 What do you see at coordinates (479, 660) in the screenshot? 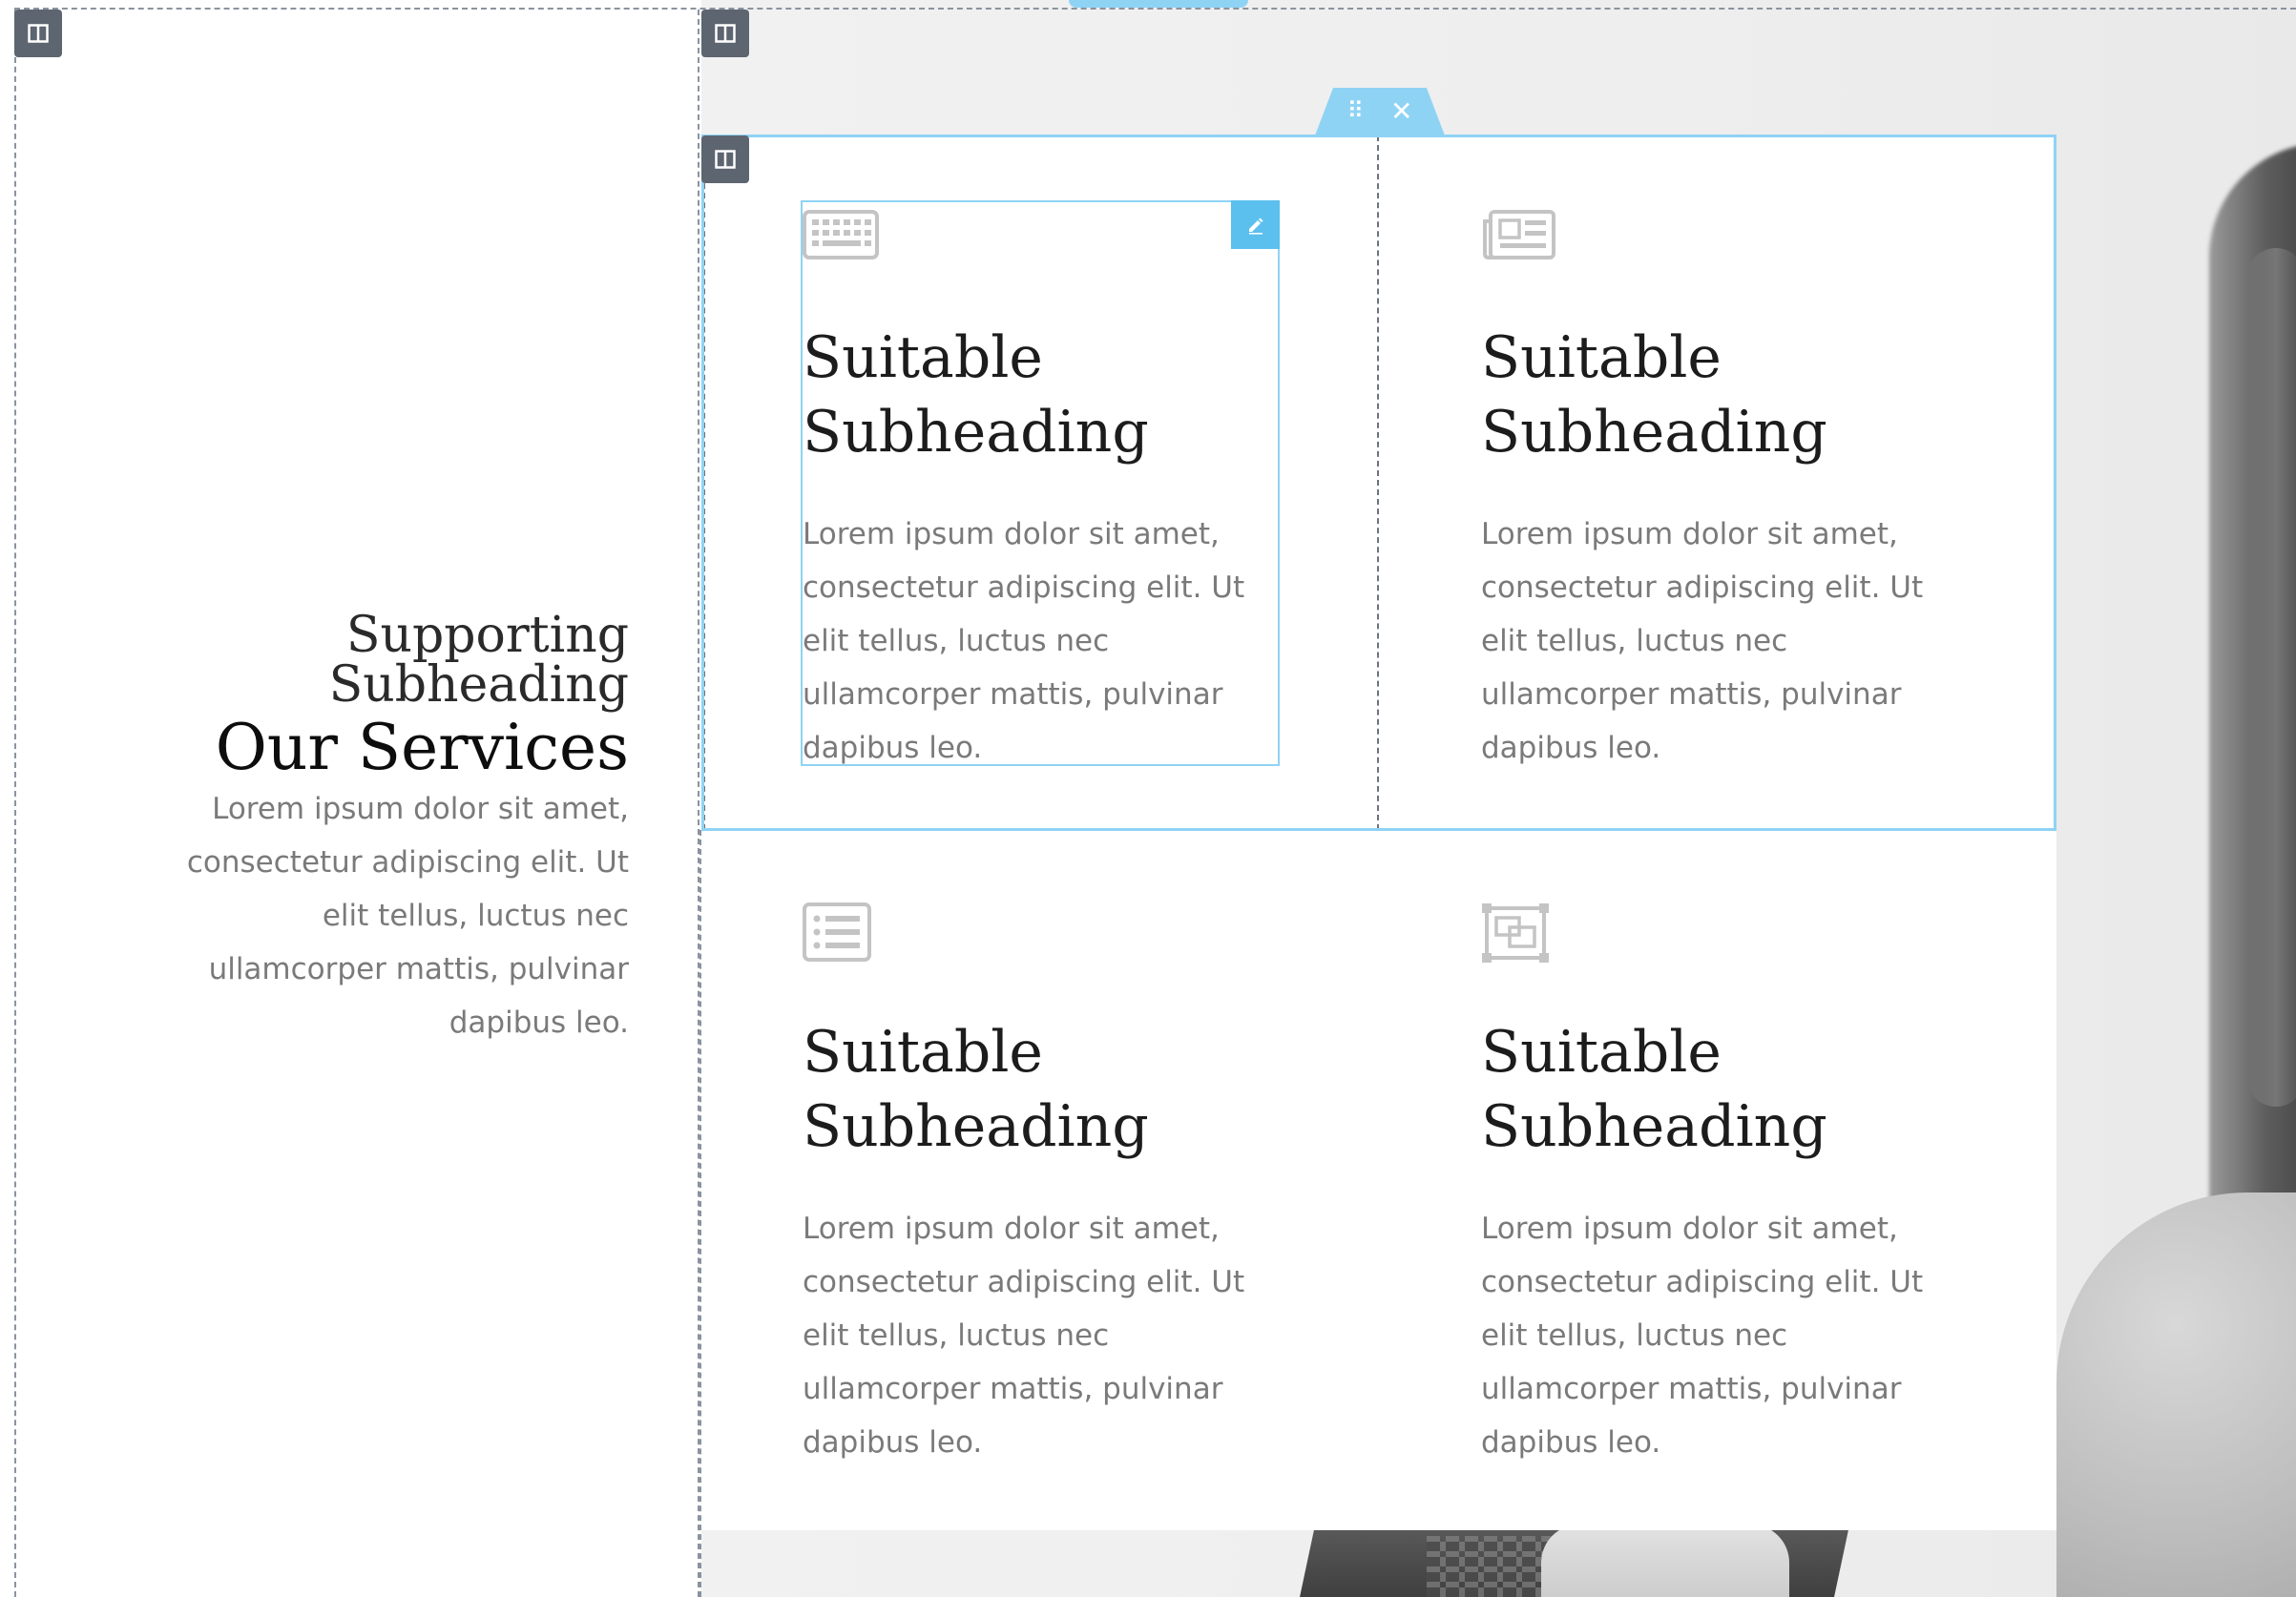
I see `supporting-subheading: Supporting Subheading` at bounding box center [479, 660].